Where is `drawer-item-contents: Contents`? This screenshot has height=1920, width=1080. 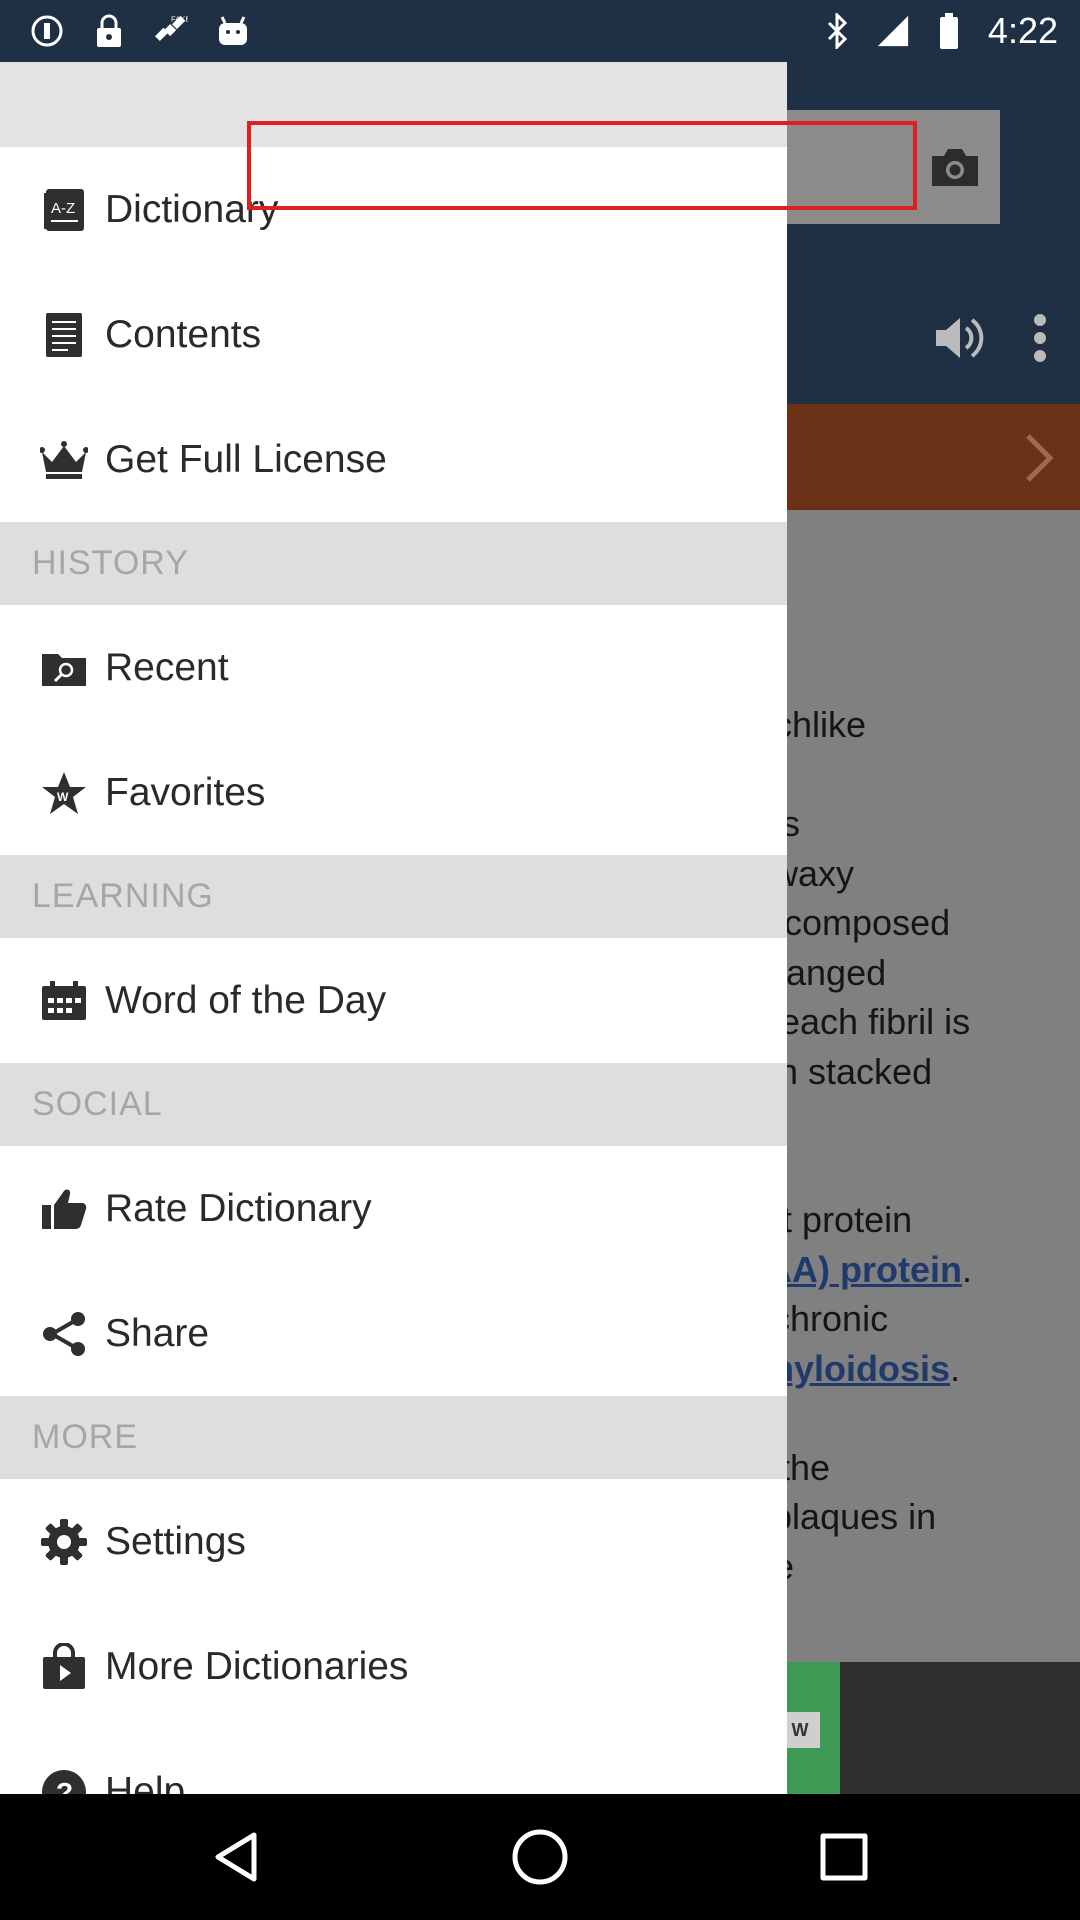 drawer-item-contents: Contents is located at coordinates (393, 334).